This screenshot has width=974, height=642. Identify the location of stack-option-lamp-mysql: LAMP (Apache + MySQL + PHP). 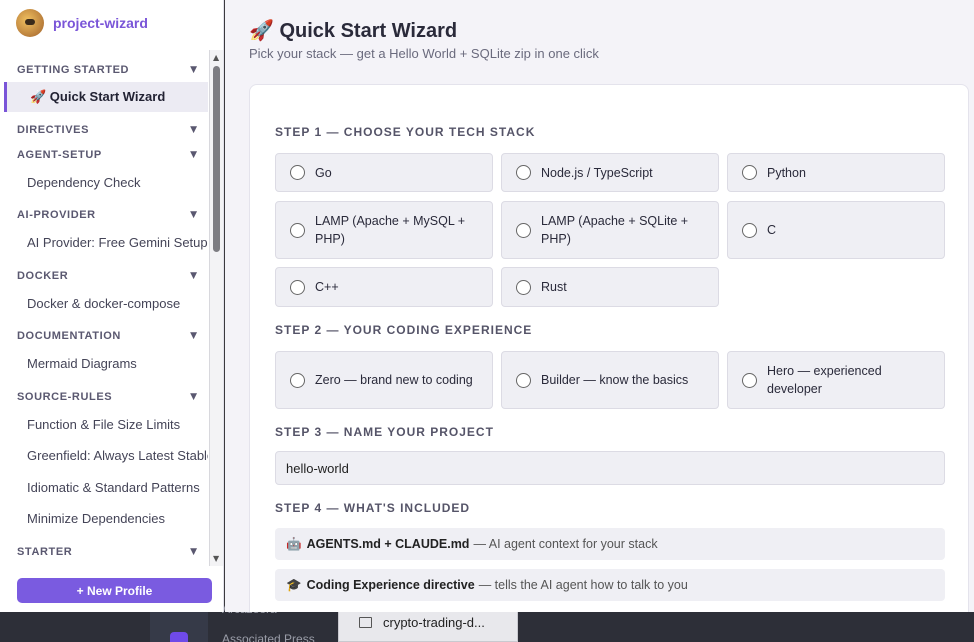
(384, 230).